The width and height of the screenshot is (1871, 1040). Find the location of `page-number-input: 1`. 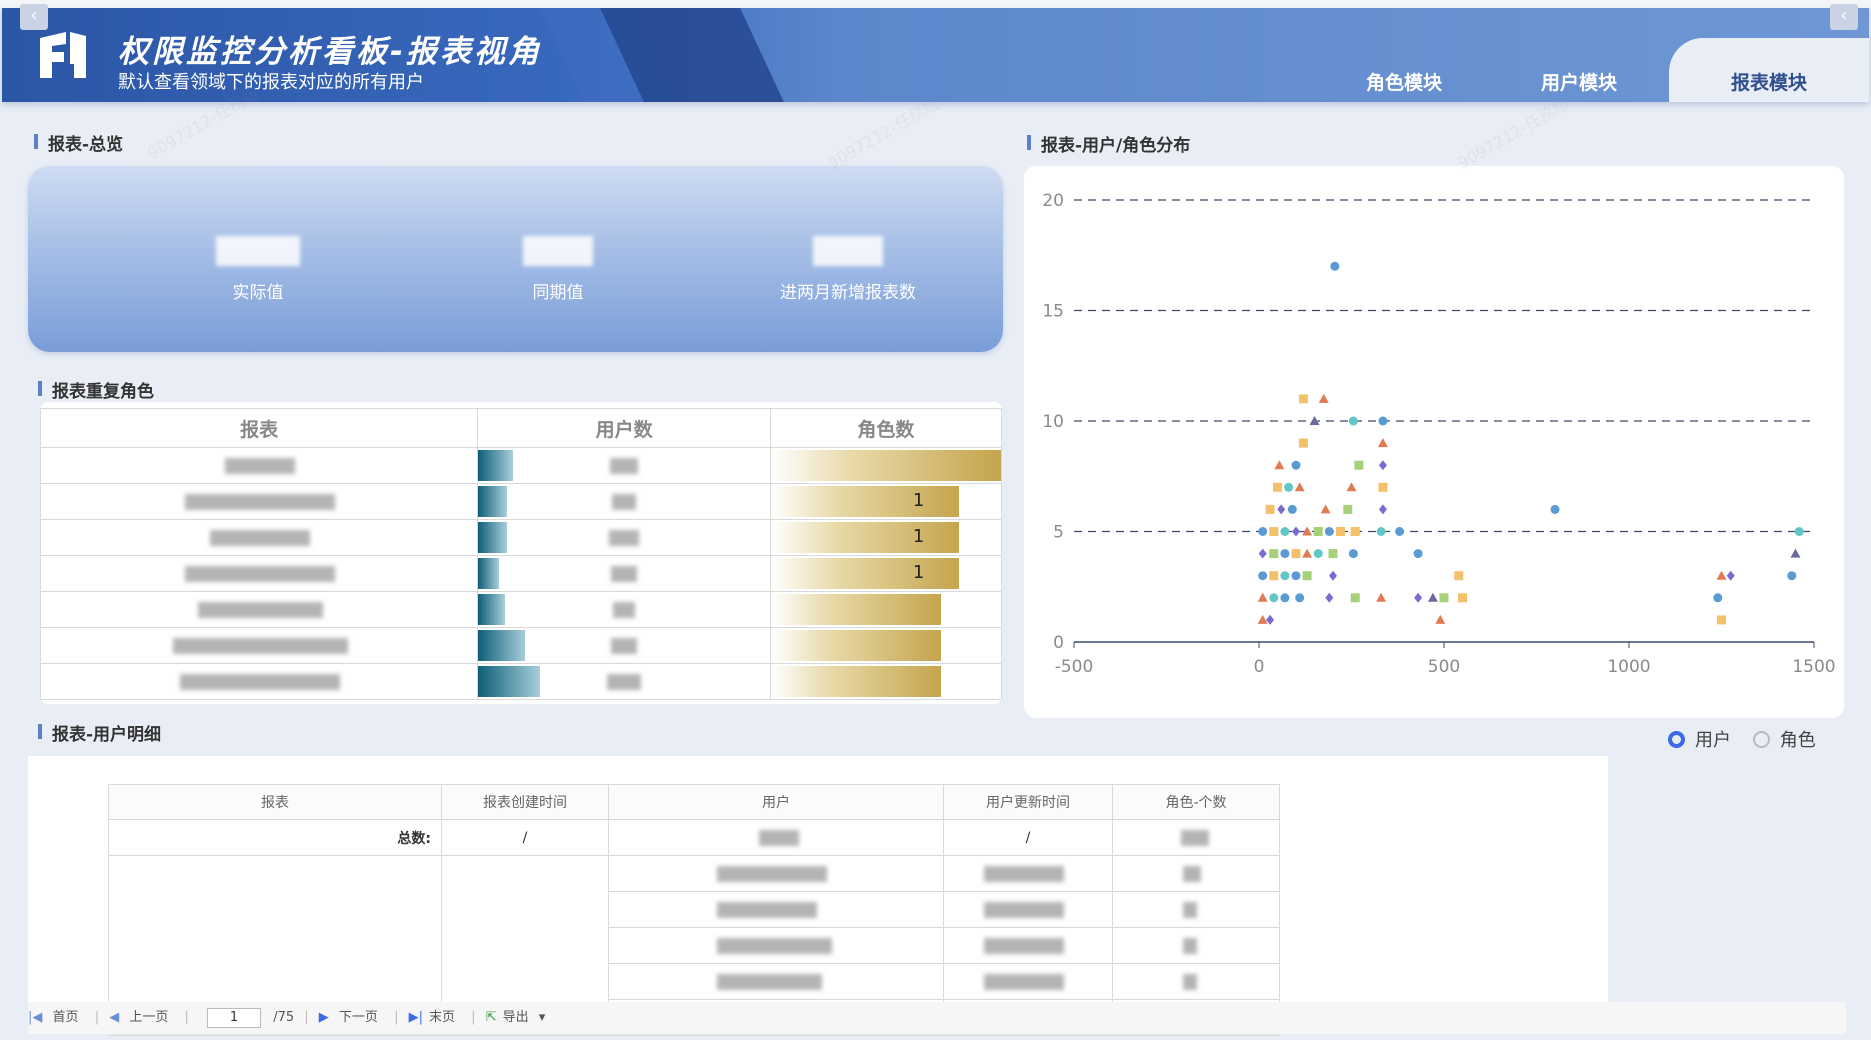

page-number-input: 1 is located at coordinates (234, 1017).